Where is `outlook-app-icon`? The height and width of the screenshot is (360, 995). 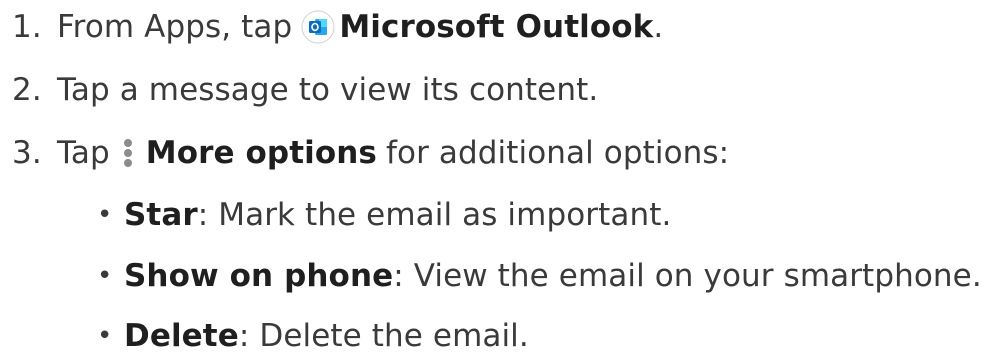
outlook-app-icon is located at coordinates (318, 27).